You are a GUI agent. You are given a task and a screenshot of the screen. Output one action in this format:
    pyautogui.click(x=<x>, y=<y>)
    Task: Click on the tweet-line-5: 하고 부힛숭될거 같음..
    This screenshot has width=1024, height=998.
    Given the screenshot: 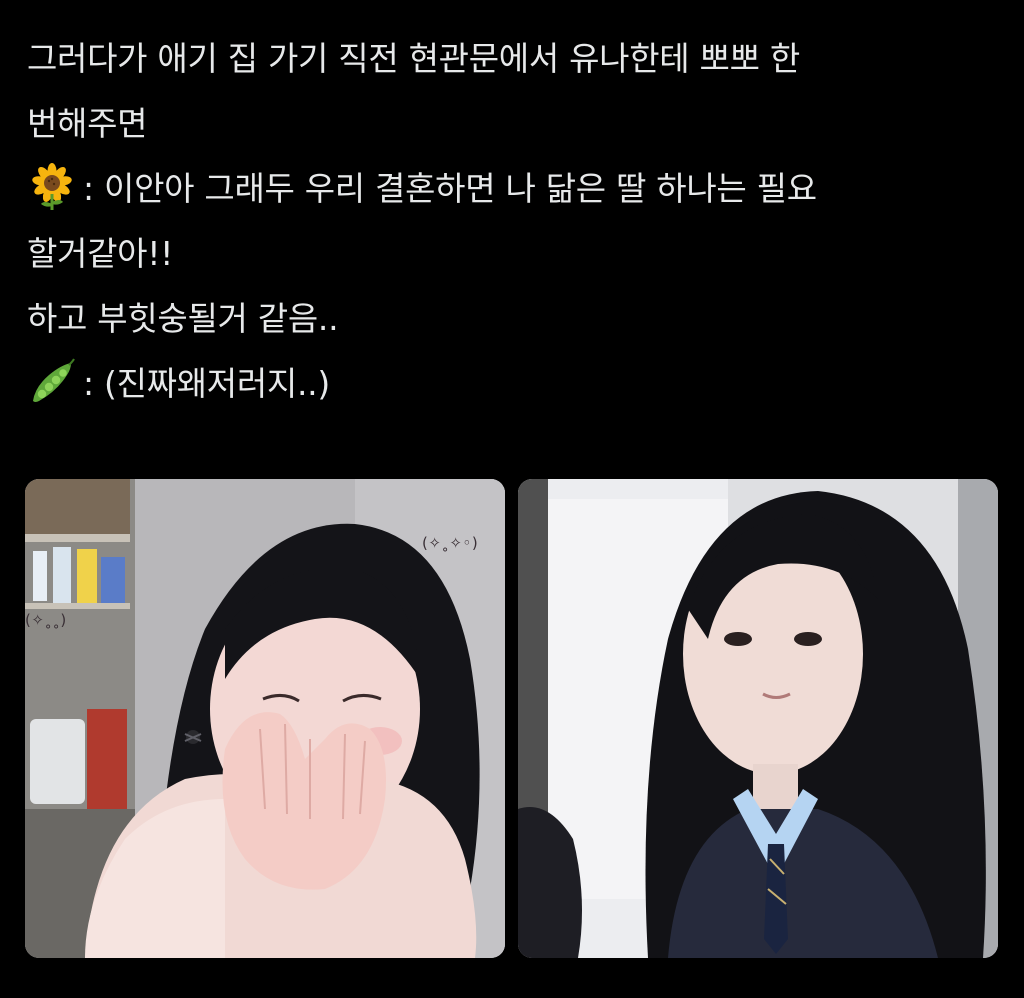 What is the action you would take?
    pyautogui.click(x=183, y=318)
    